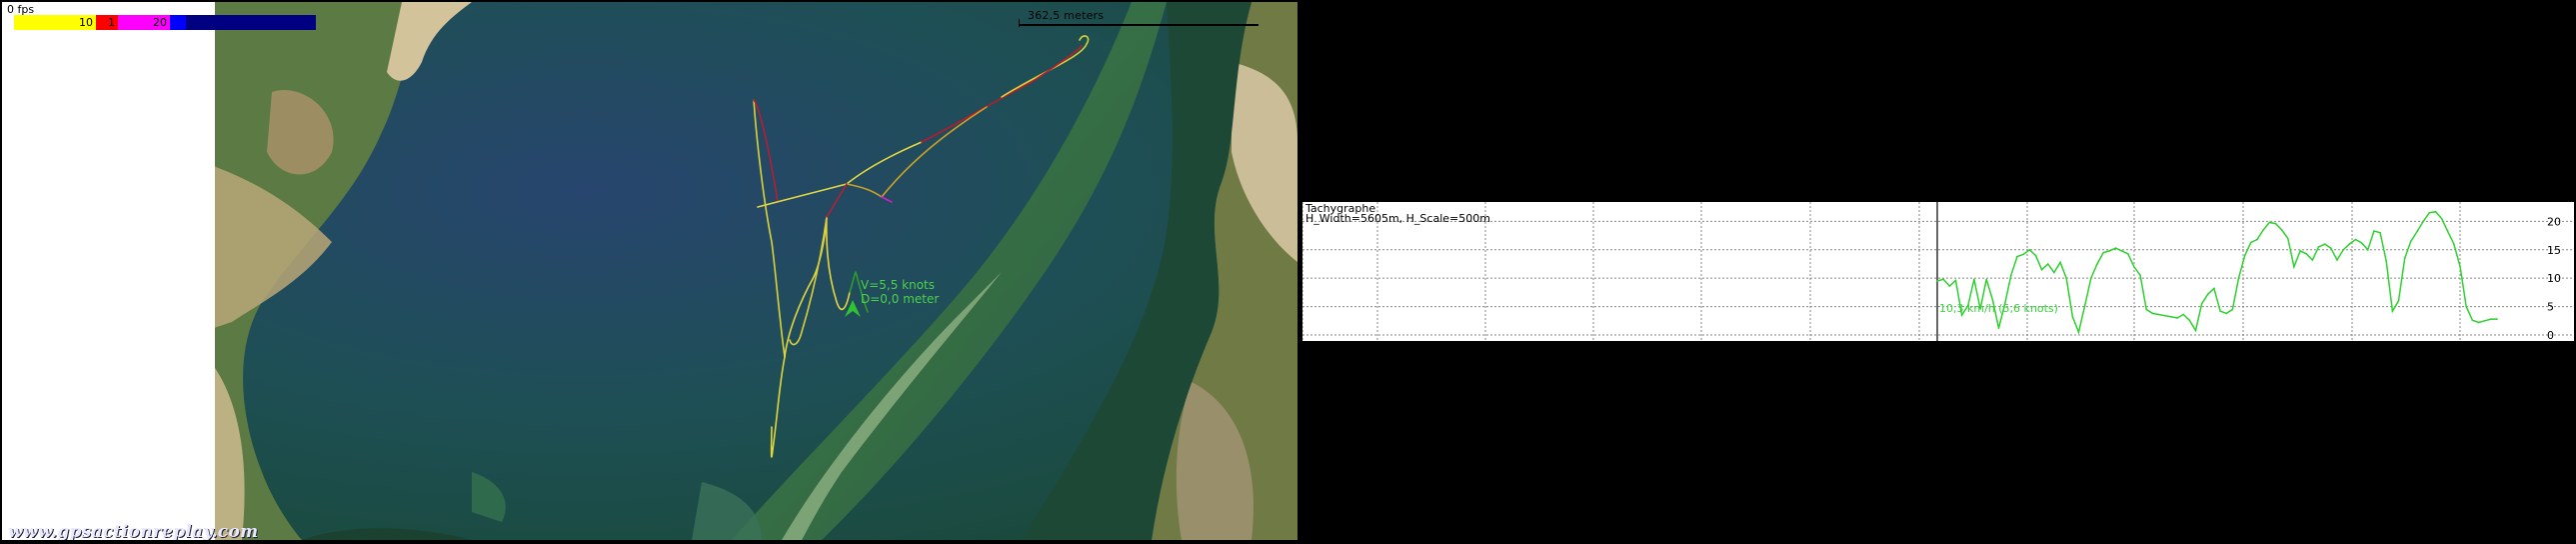  Describe the element at coordinates (901, 299) in the screenshot. I see `distance-value: D=0,0 meter` at that location.